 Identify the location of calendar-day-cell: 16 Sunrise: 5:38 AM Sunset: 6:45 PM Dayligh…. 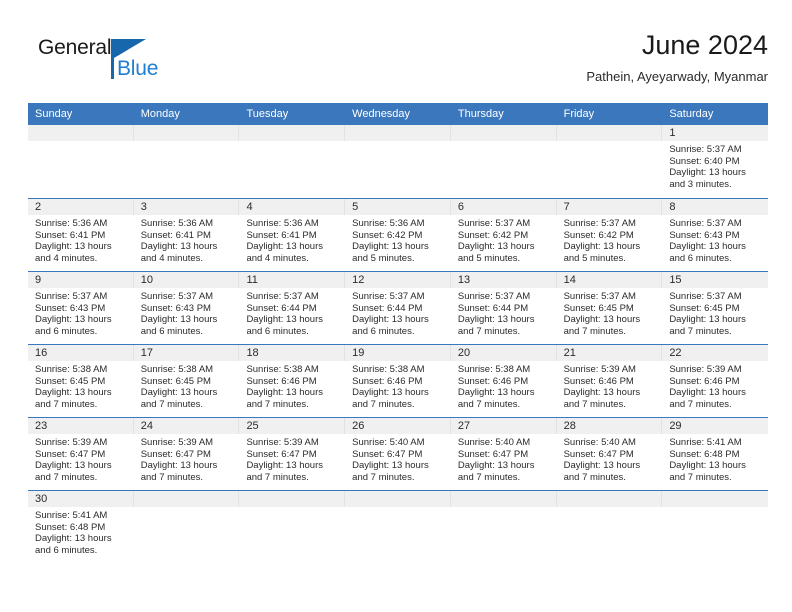
(81, 381).